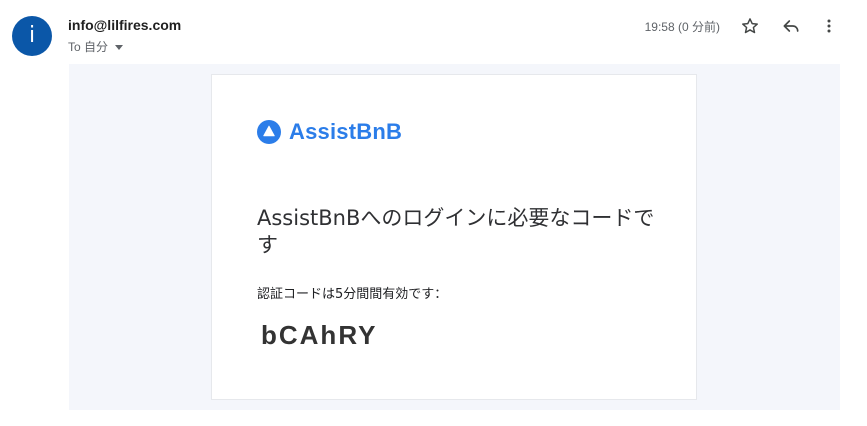 This screenshot has height=426, width=867. I want to click on sender-avatar: i, so click(32, 36).